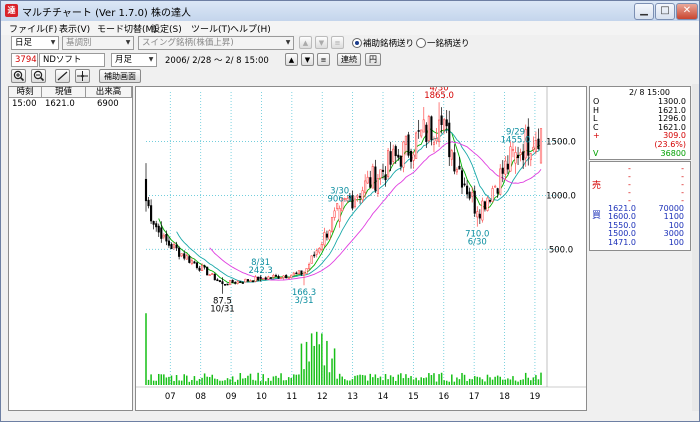 The width and height of the screenshot is (700, 422). Describe the element at coordinates (673, 153) in the screenshot. I see `ohlc-value: 36800` at that location.